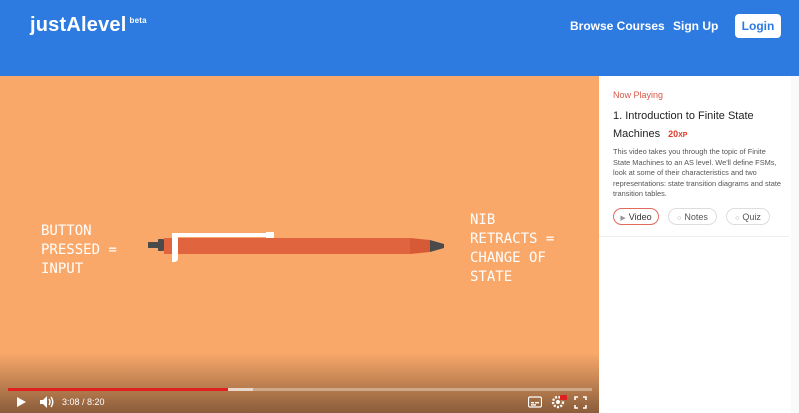 Image resolution: width=799 pixels, height=413 pixels. Describe the element at coordinates (683, 135) in the screenshot. I see `xp-unit: XP` at that location.